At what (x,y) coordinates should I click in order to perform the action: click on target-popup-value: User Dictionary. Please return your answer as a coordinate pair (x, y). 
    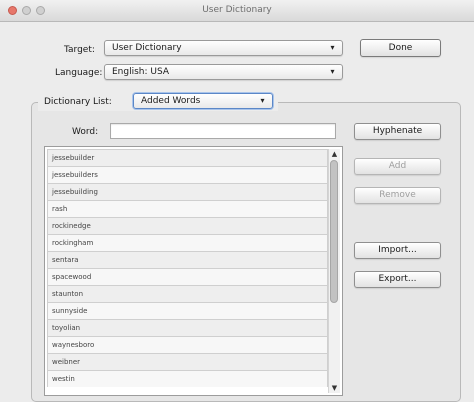
    Looking at the image, I should click on (147, 48).